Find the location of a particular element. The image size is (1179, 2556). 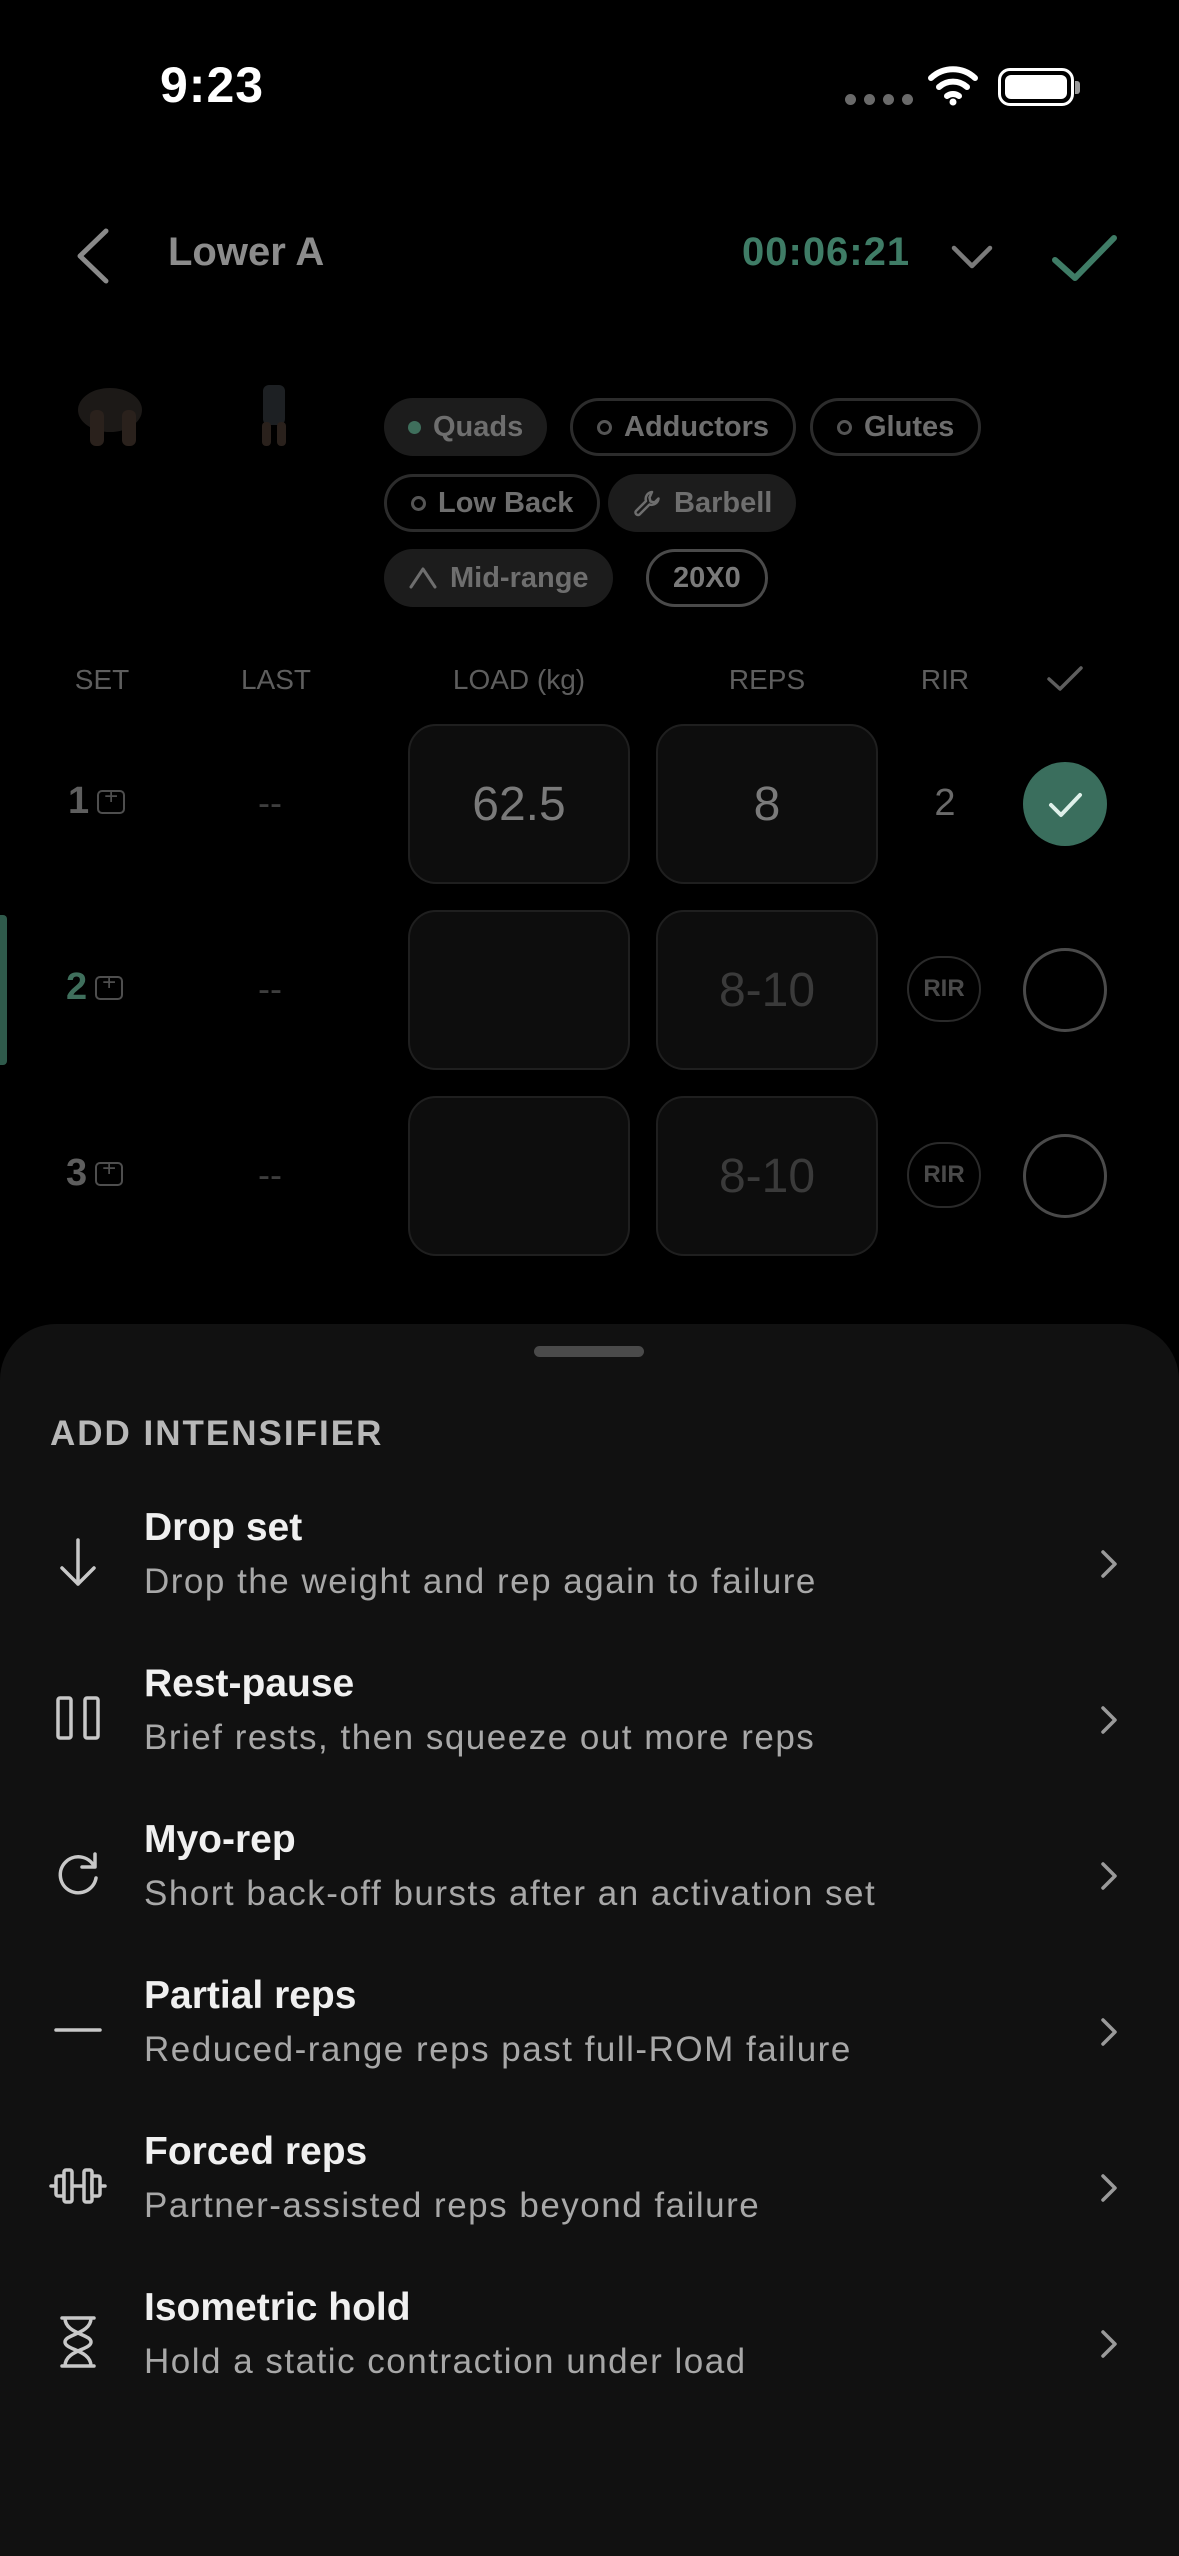

set-number-label: 3 is located at coordinates (77, 1173).